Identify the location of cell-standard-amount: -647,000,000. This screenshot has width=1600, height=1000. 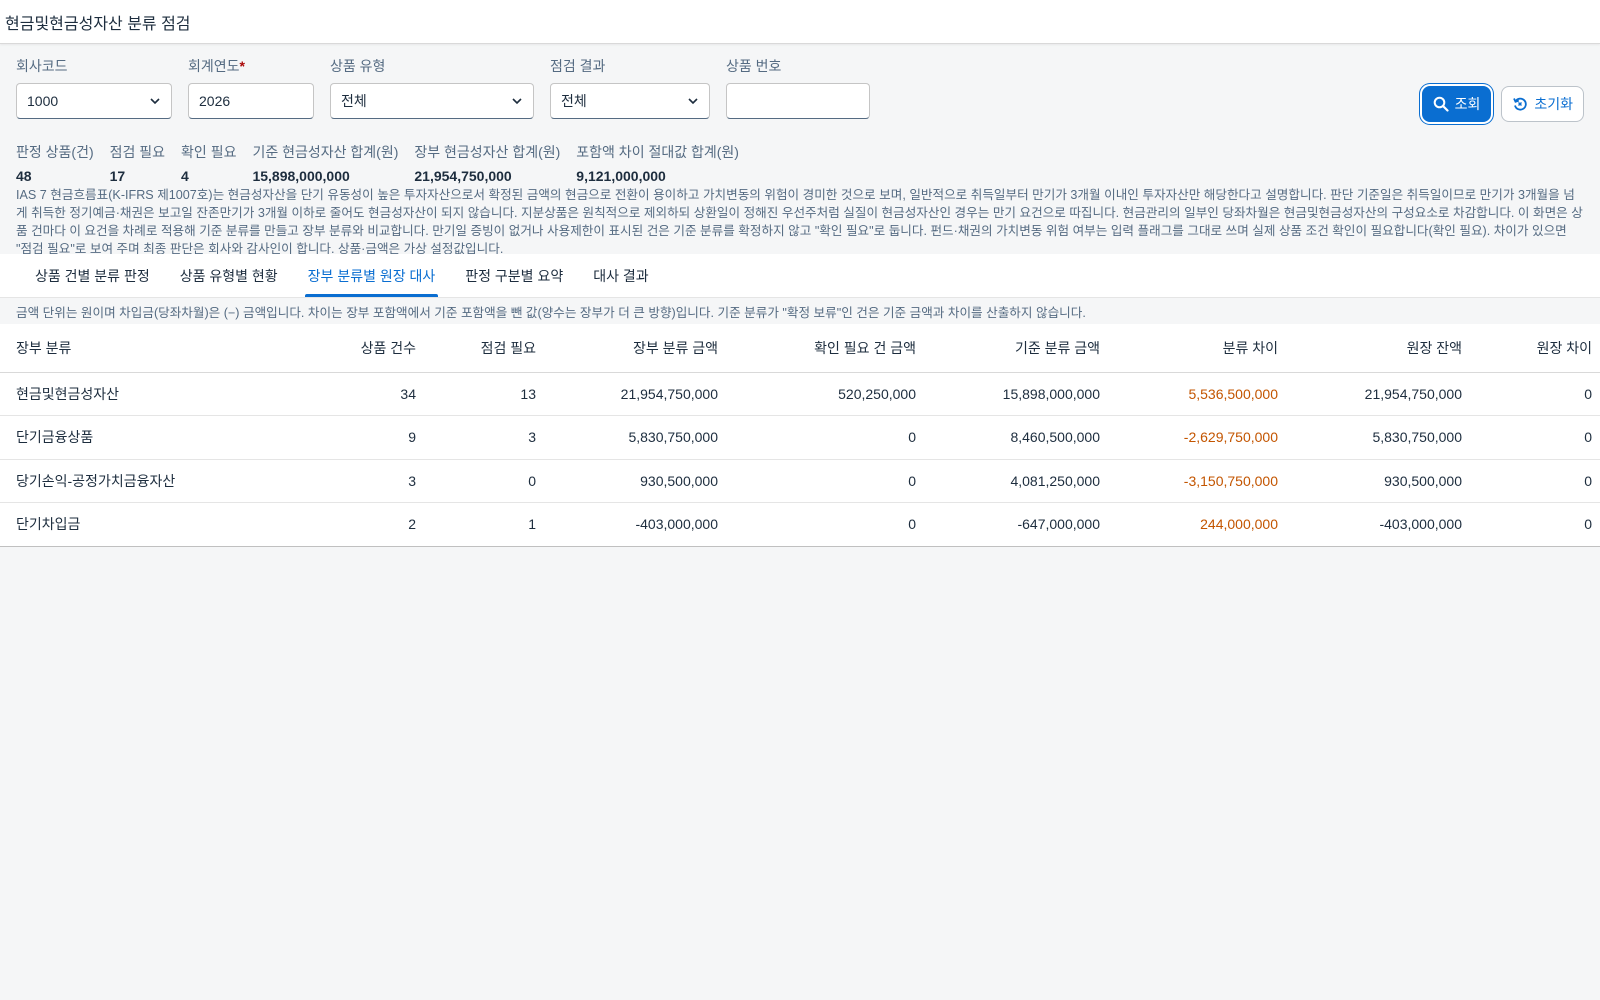
(1016, 524).